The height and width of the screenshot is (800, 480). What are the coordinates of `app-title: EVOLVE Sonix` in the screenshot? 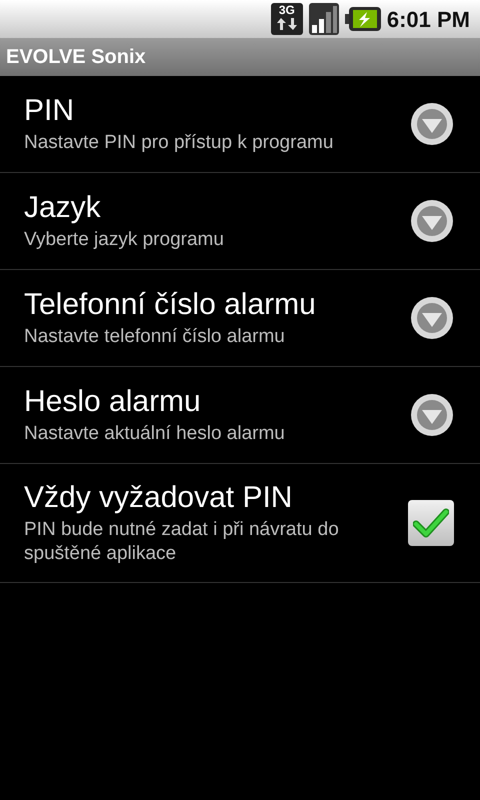 It's located at (76, 57).